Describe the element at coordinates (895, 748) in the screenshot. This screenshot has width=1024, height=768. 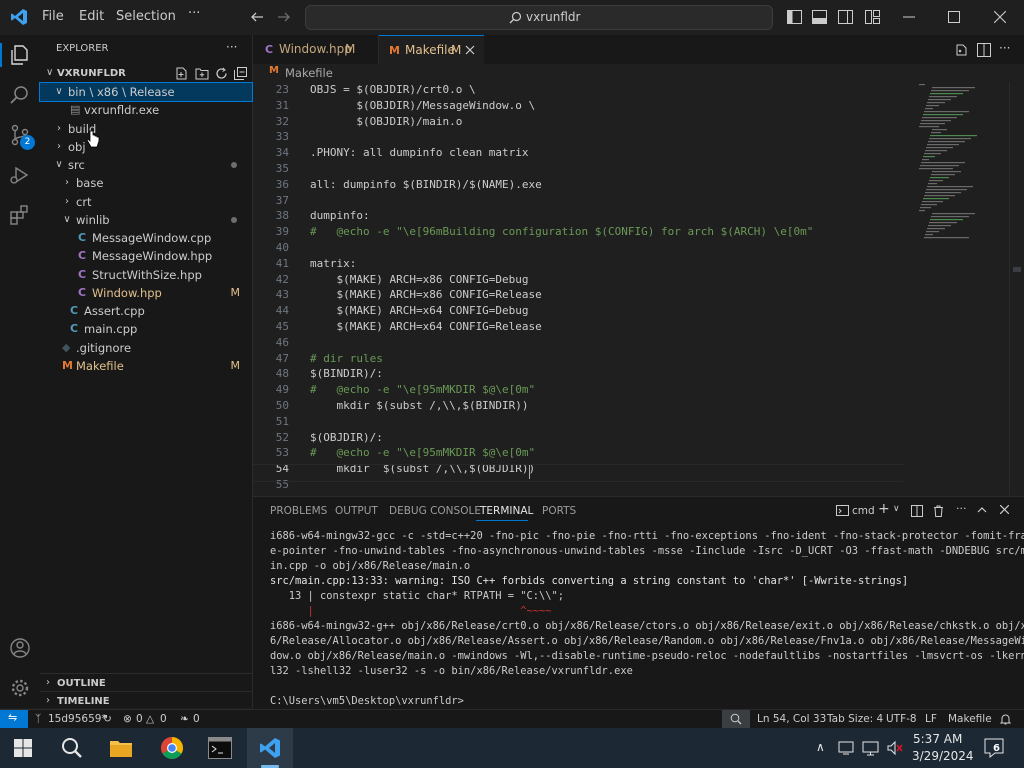
I see `volume-muted-icon` at that location.